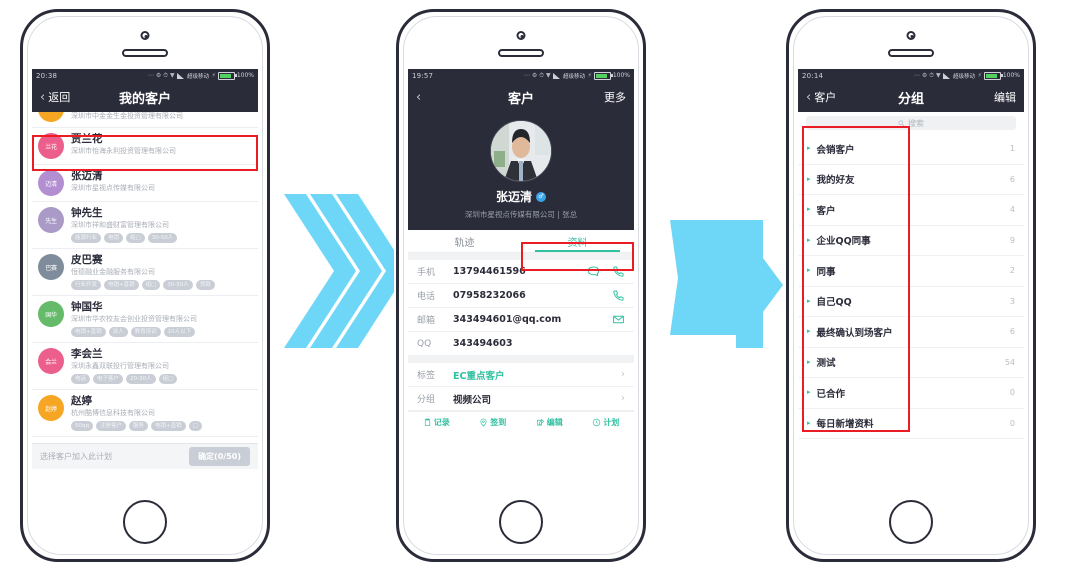 Image resolution: width=1068 pixels, height=571 pixels. I want to click on group-row: ▸ 企业QQ同事 9, so click(911, 240).